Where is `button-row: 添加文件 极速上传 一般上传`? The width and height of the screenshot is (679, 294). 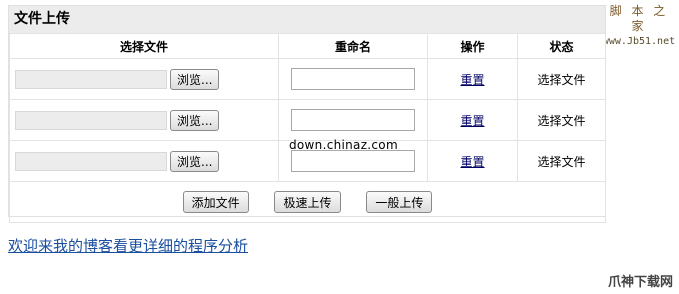
button-row: 添加文件 极速上传 一般上传 is located at coordinates (307, 202).